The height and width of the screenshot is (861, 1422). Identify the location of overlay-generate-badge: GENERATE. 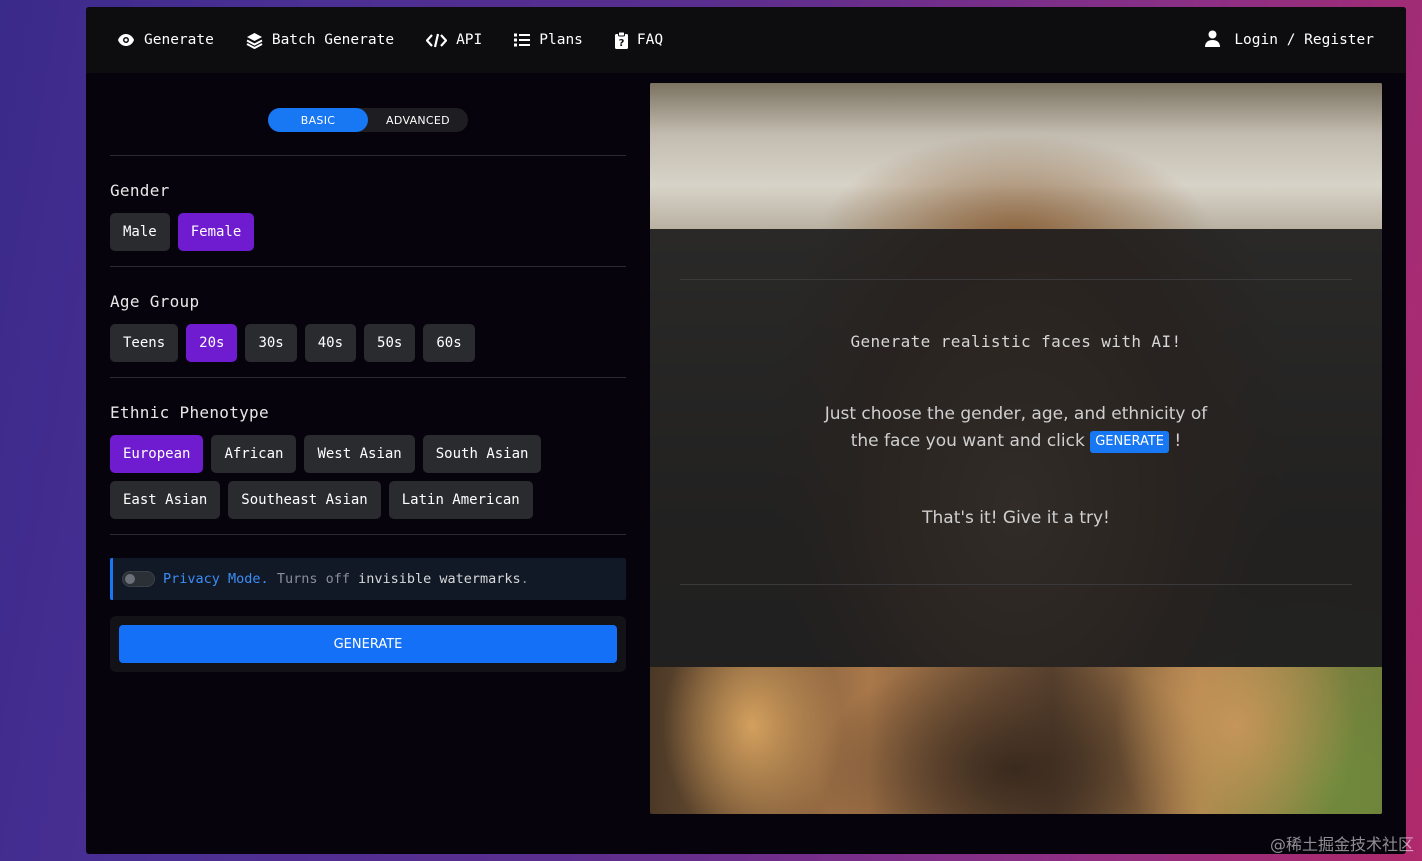
(1130, 442).